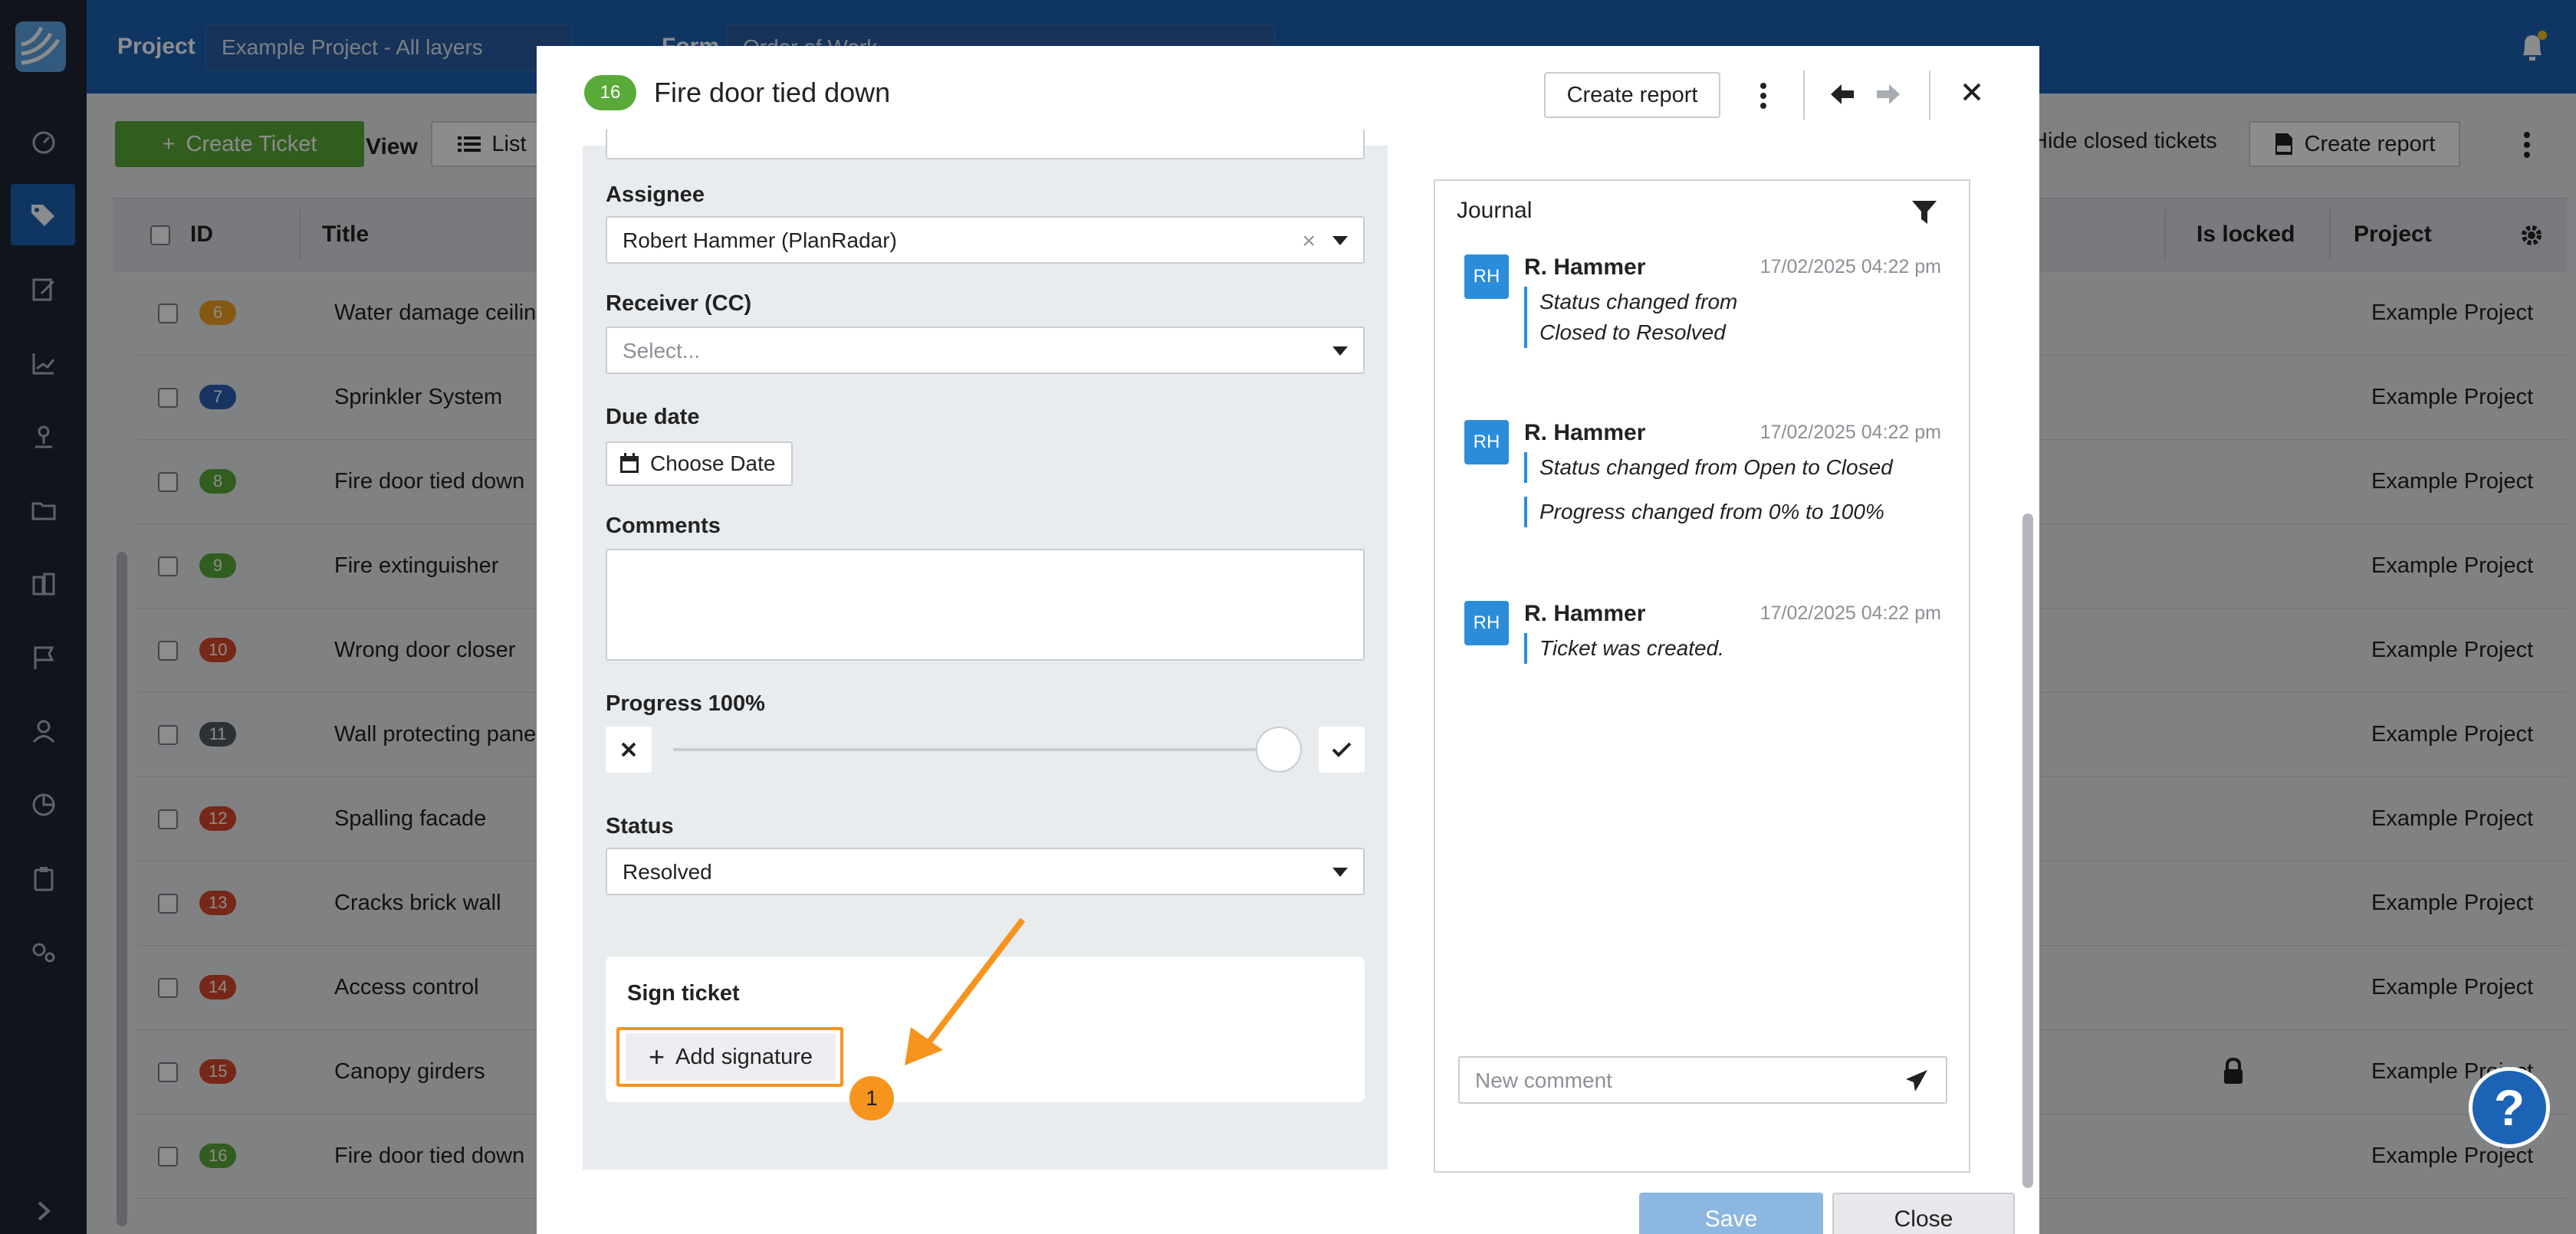  I want to click on status-select: Resolved, so click(986, 871).